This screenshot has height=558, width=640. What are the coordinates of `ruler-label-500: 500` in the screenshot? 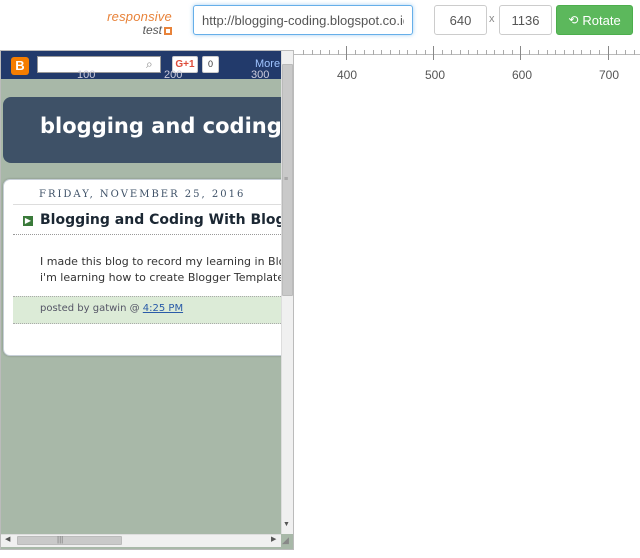 It's located at (435, 75).